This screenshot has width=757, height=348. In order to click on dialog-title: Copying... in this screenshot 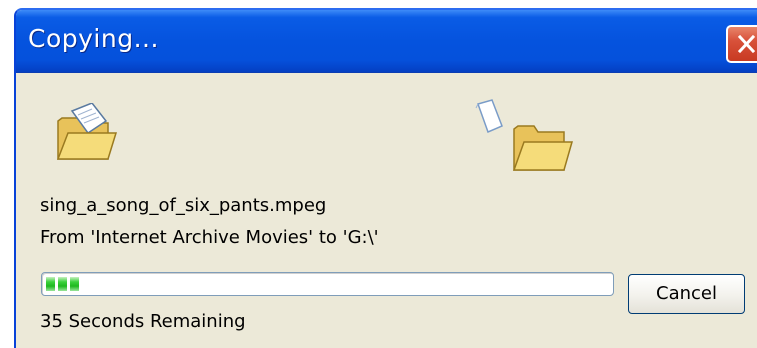, I will do `click(93, 38)`.